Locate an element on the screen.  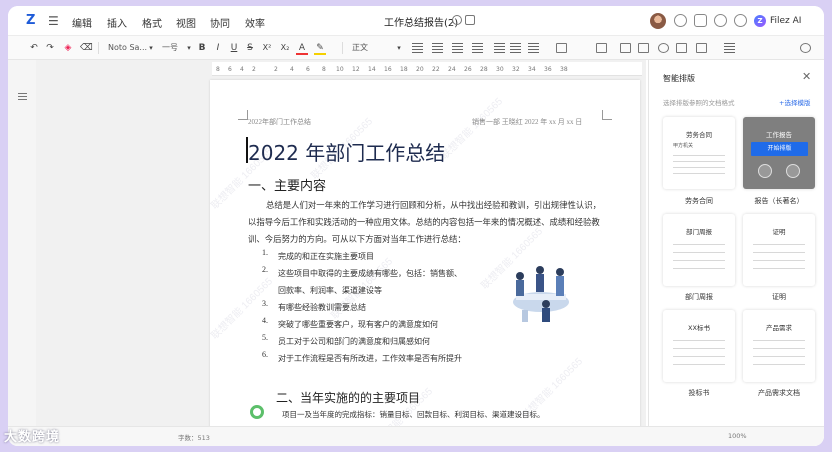
comment-icon is located at coordinates (681, 48).